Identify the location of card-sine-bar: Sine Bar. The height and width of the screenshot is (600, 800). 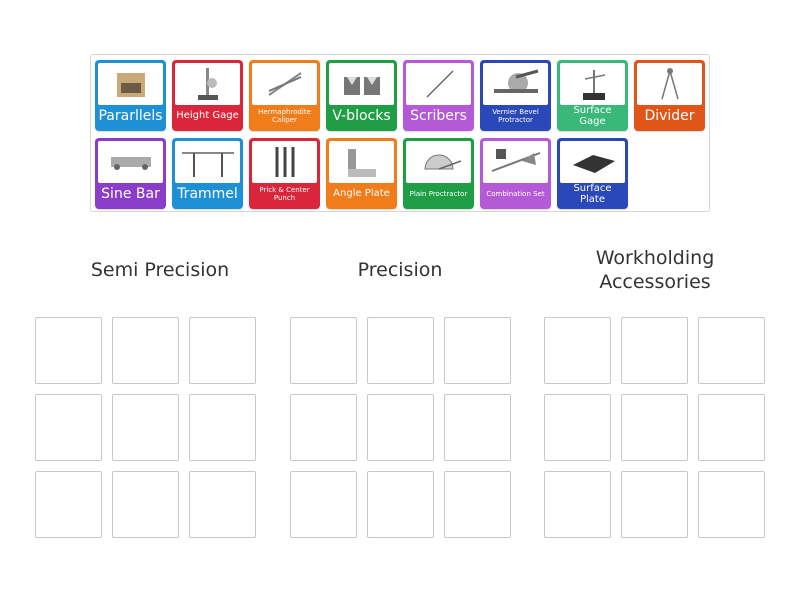
(130, 173).